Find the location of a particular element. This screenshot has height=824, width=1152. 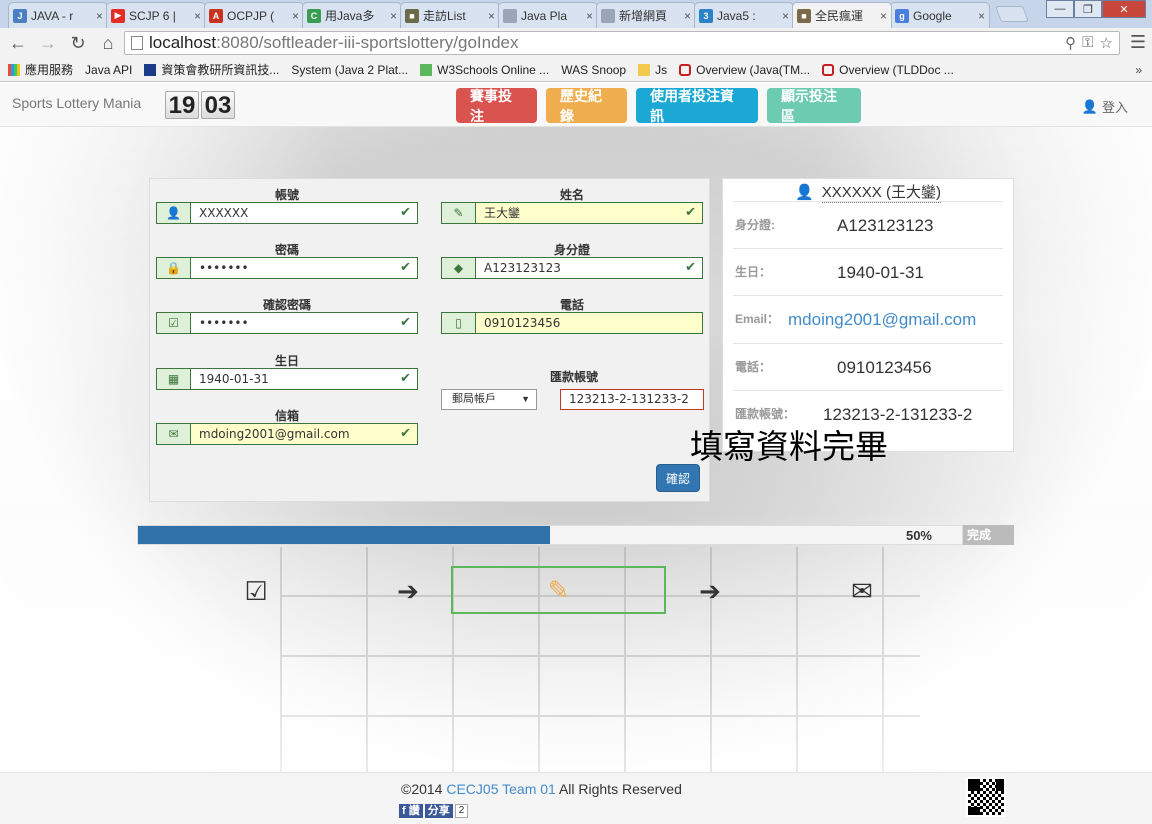

team-link: CECJ05 Team 01 is located at coordinates (500, 789).